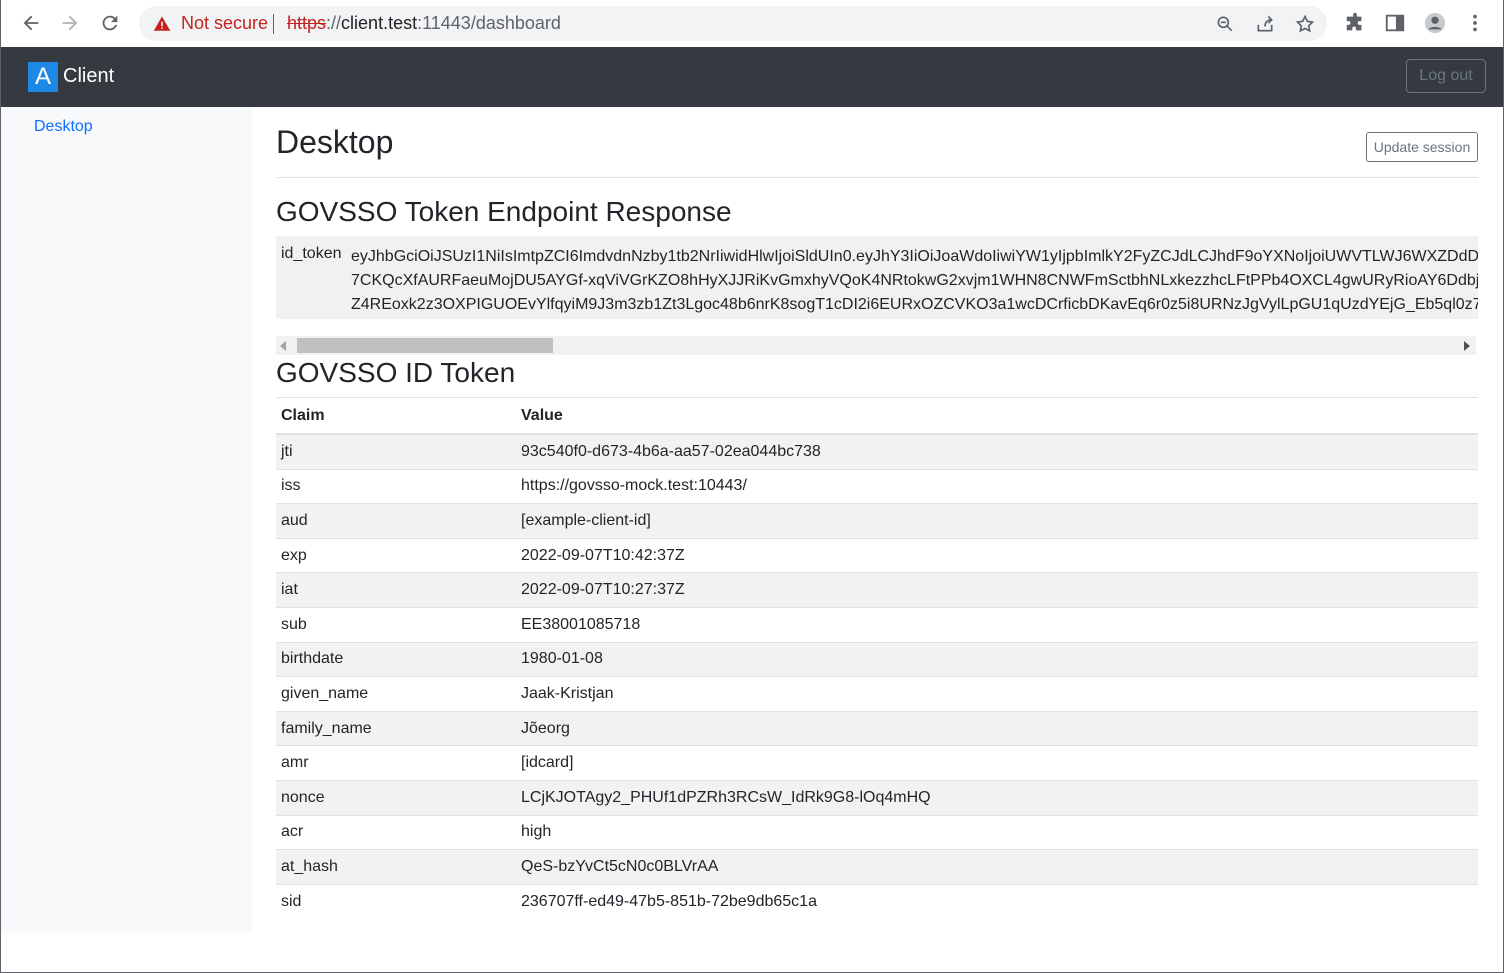  I want to click on scrollbar-thumb, so click(425, 345).